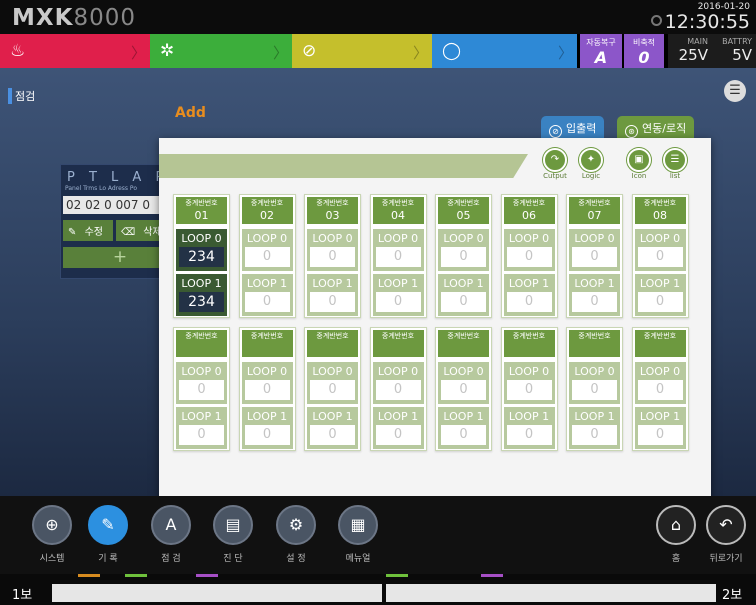  Describe the element at coordinates (573, 127) in the screenshot. I see `tab-input-output: ⊘ 입출력` at that location.